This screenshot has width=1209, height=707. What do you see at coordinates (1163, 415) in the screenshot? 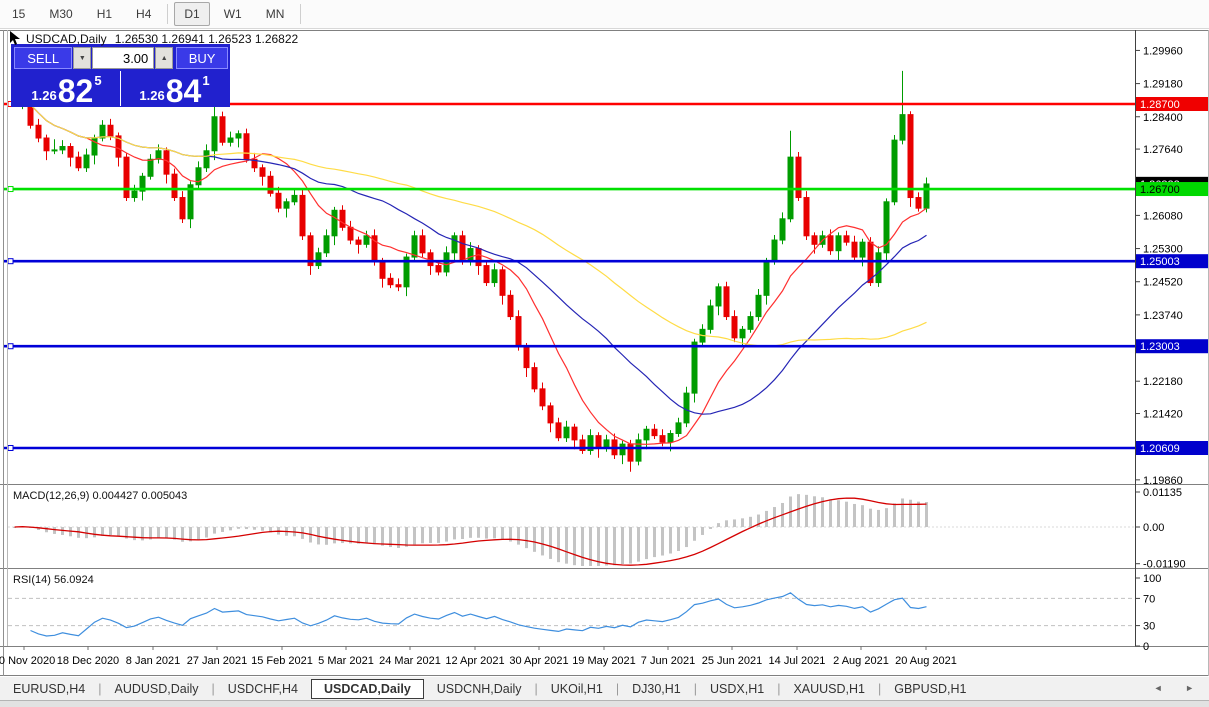
I see `svg-text: 1.21420` at bounding box center [1163, 415].